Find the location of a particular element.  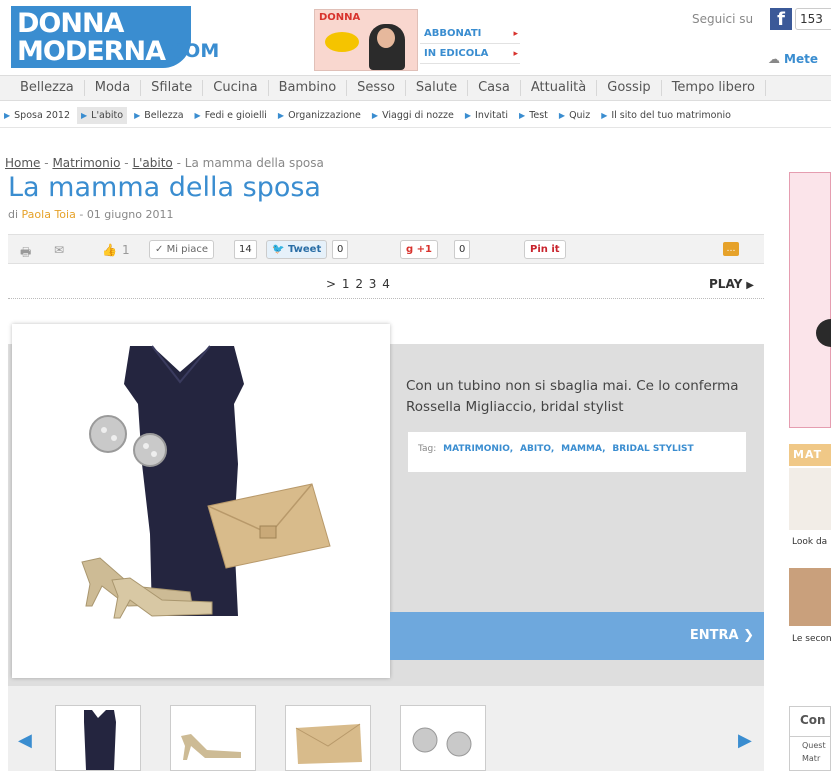

subscribe-link: ABBONATI ▸ is located at coordinates (470, 34).